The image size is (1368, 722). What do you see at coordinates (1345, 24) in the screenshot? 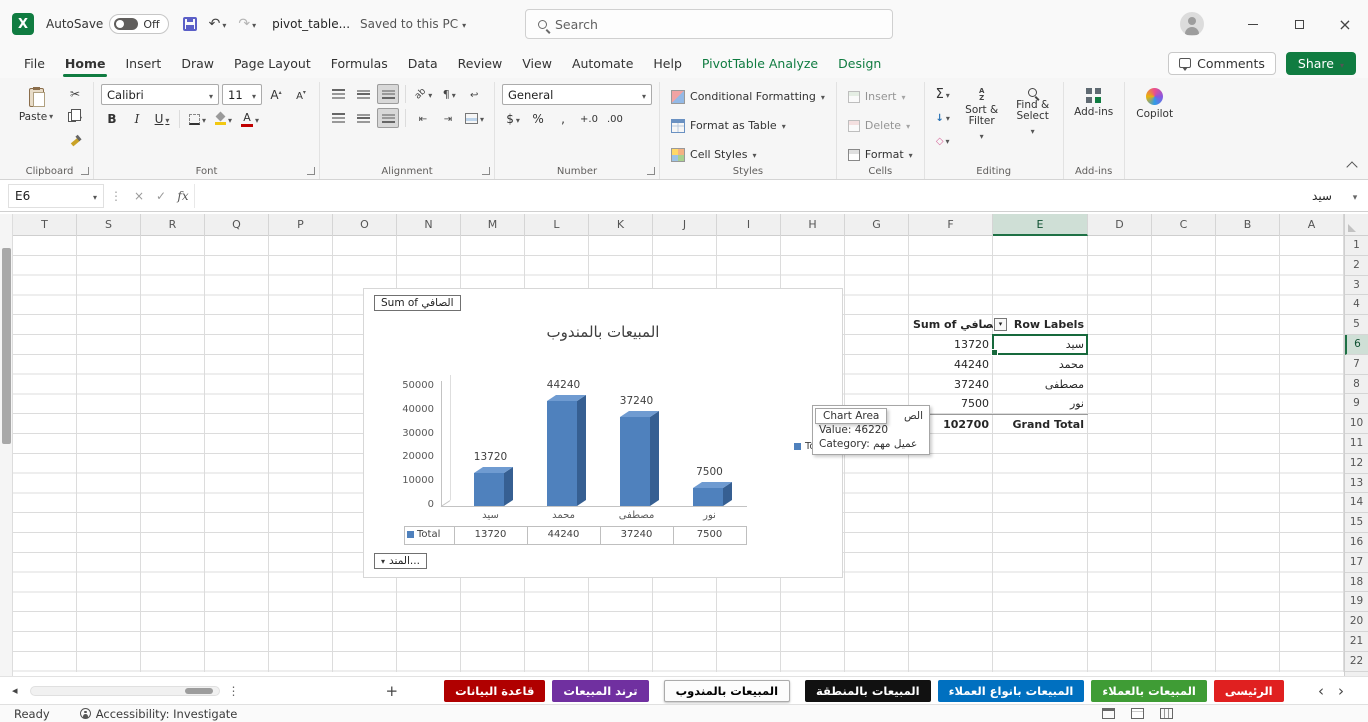
I see `close-button` at bounding box center [1345, 24].